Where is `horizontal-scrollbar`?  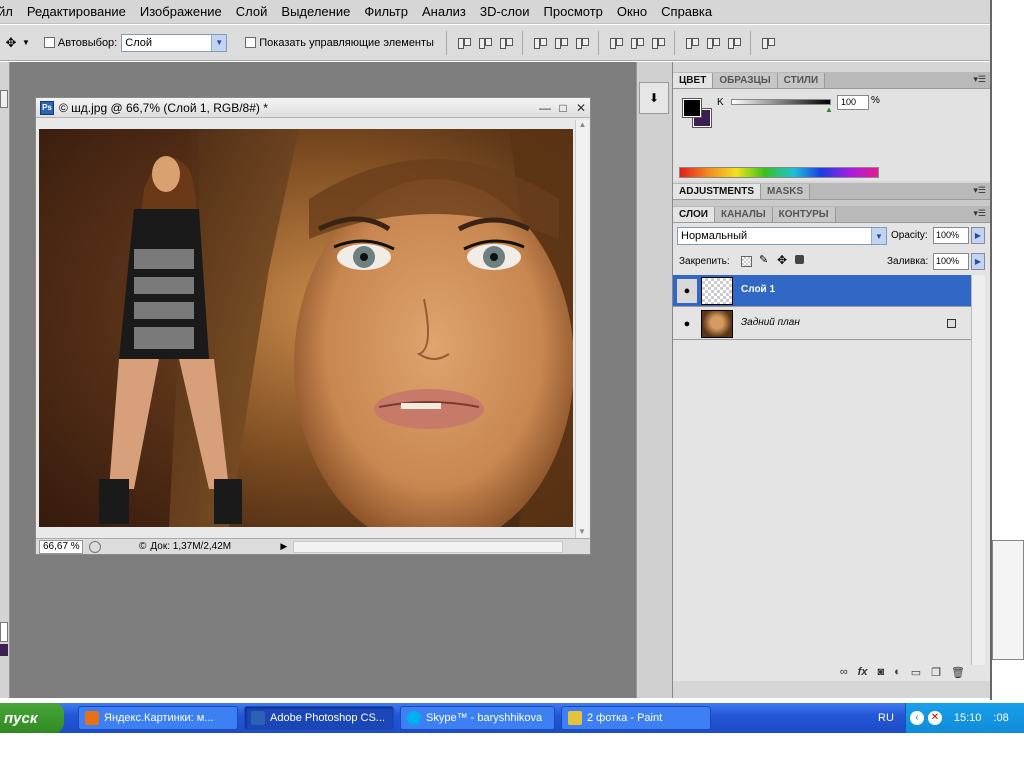 horizontal-scrollbar is located at coordinates (428, 546).